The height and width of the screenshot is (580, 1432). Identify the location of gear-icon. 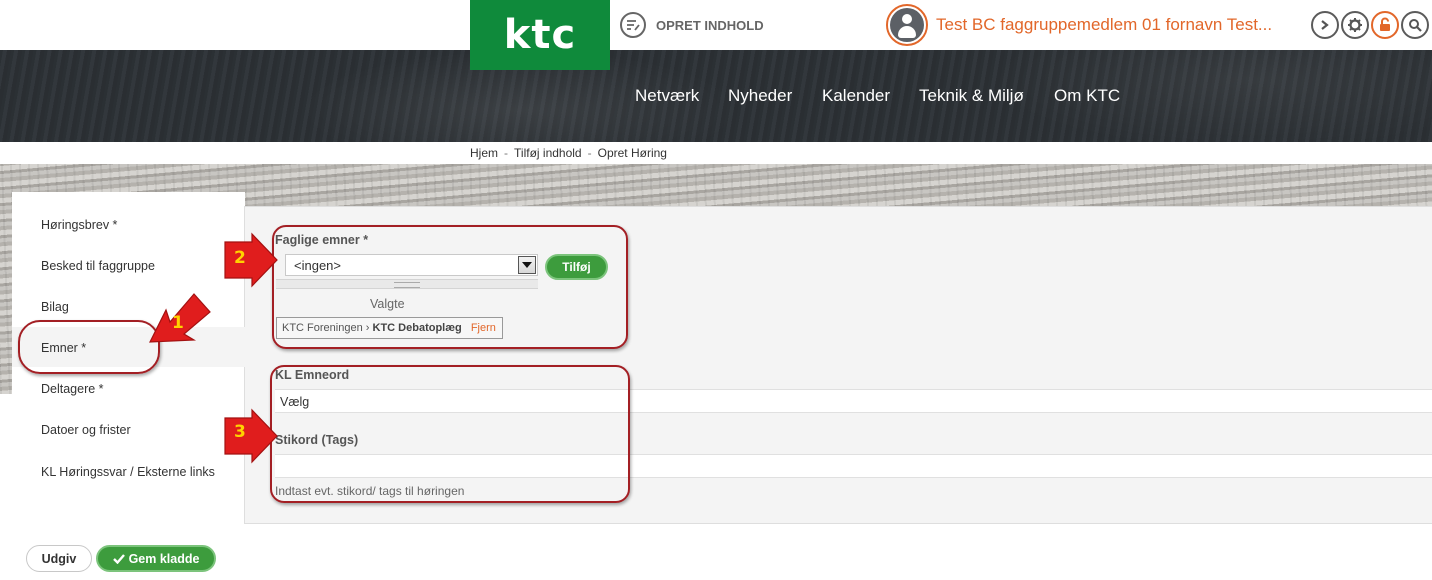
(1355, 25).